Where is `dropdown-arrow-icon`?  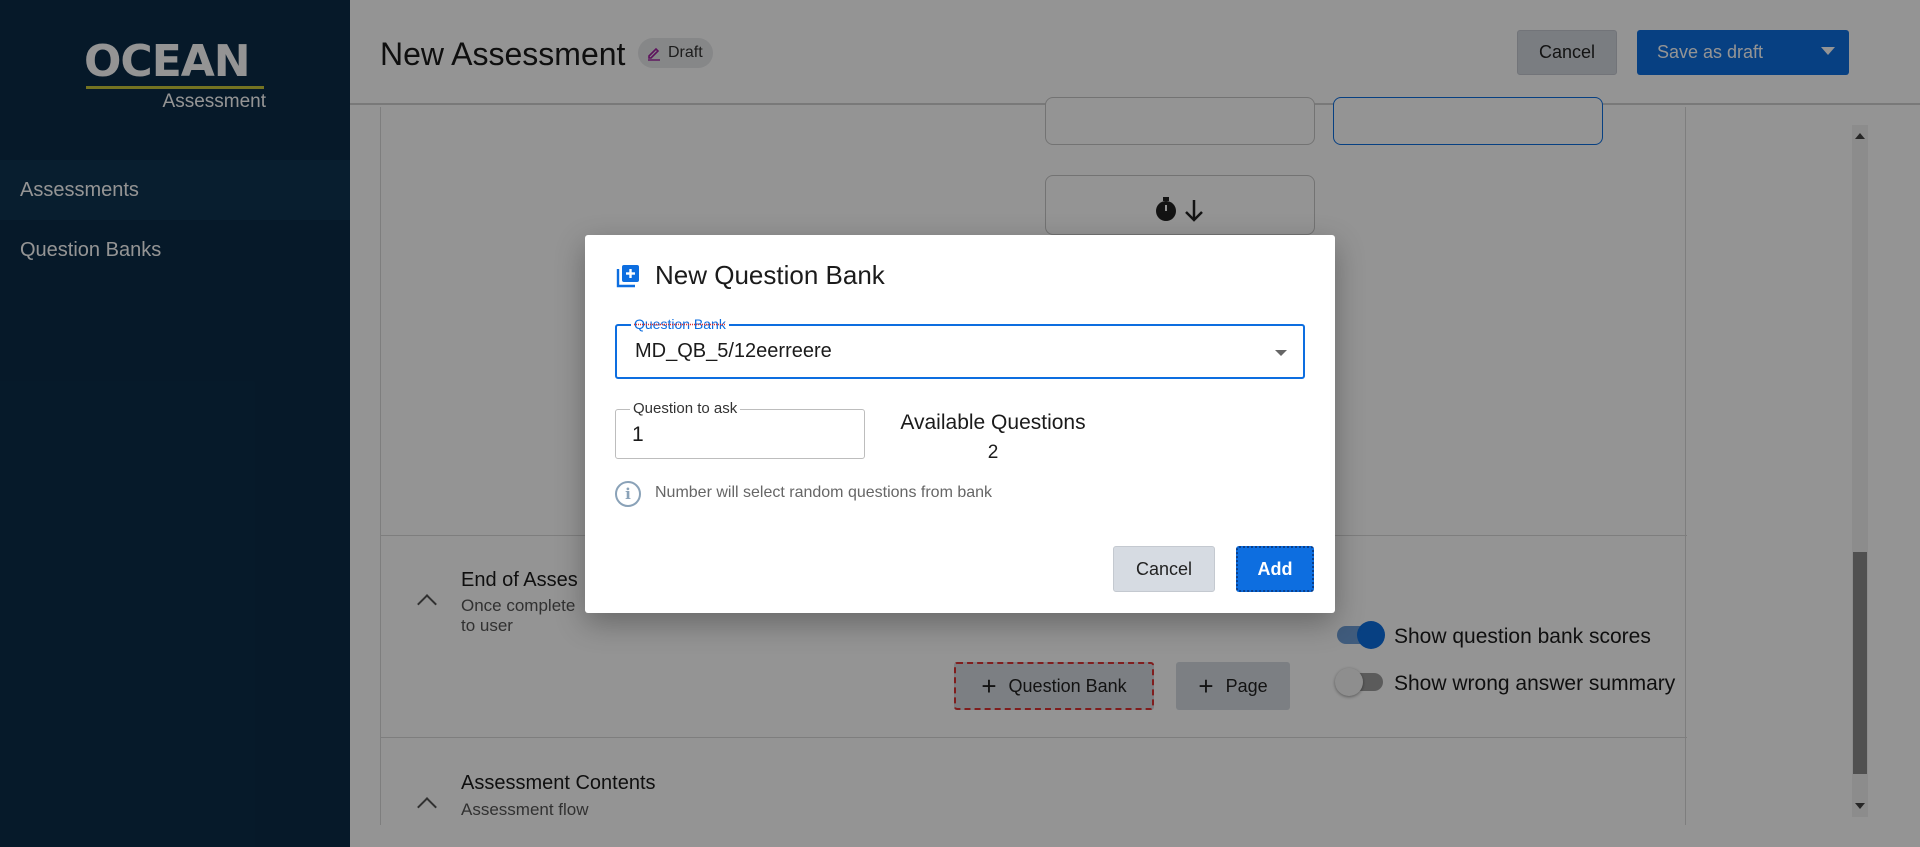 dropdown-arrow-icon is located at coordinates (1281, 353).